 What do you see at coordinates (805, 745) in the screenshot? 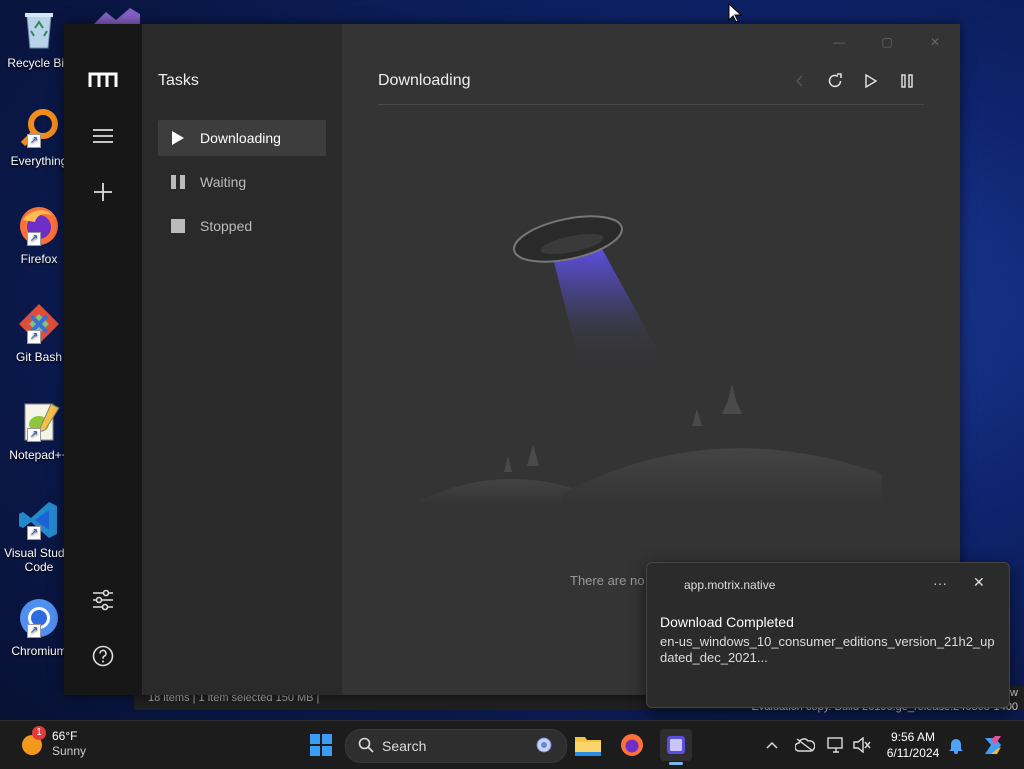
I see `onedrive-offline-icon` at bounding box center [805, 745].